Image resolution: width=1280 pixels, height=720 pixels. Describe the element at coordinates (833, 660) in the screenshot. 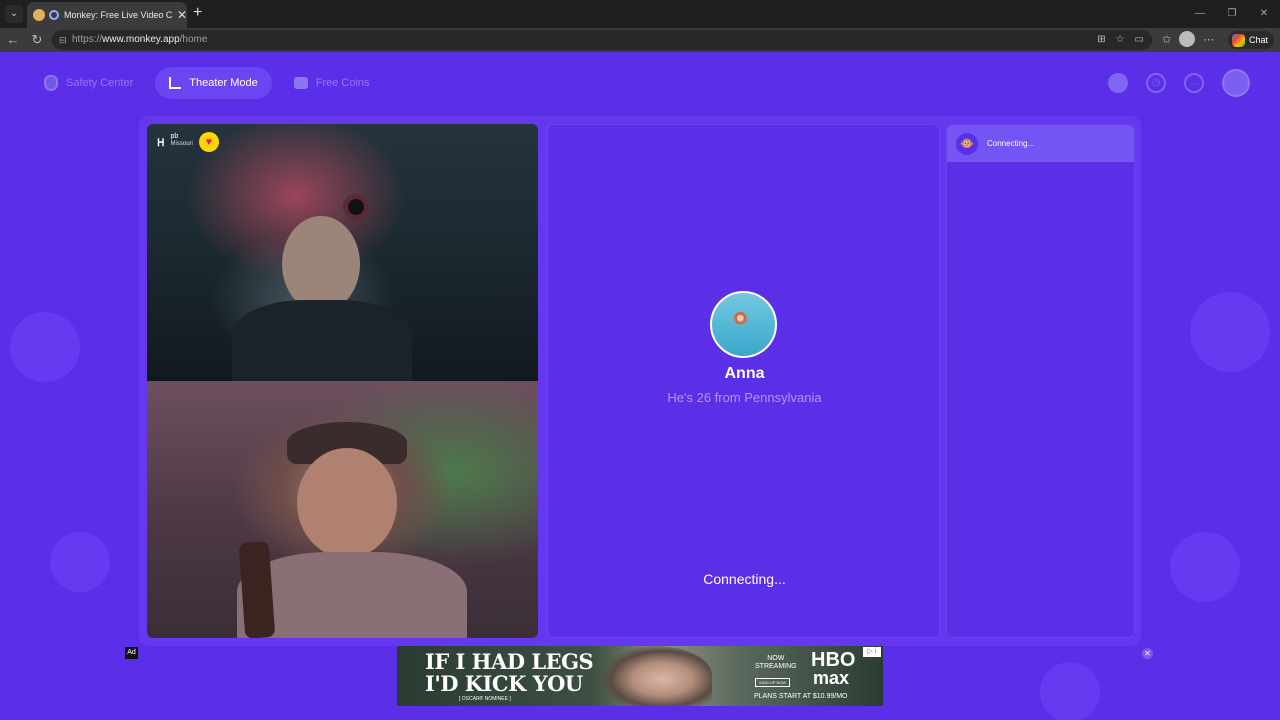

I see `ad-brand-hbo: HBO` at that location.